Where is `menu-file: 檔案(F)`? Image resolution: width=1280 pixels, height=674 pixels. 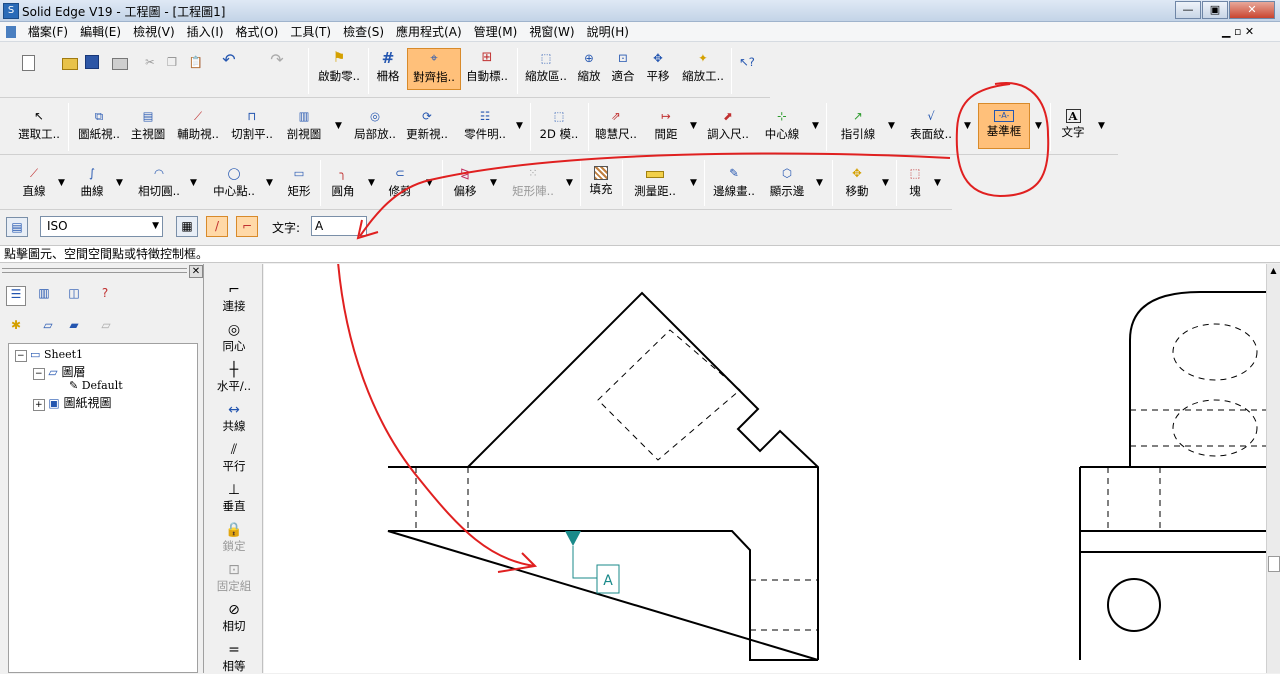
menu-file: 檔案(F) is located at coordinates (48, 32).